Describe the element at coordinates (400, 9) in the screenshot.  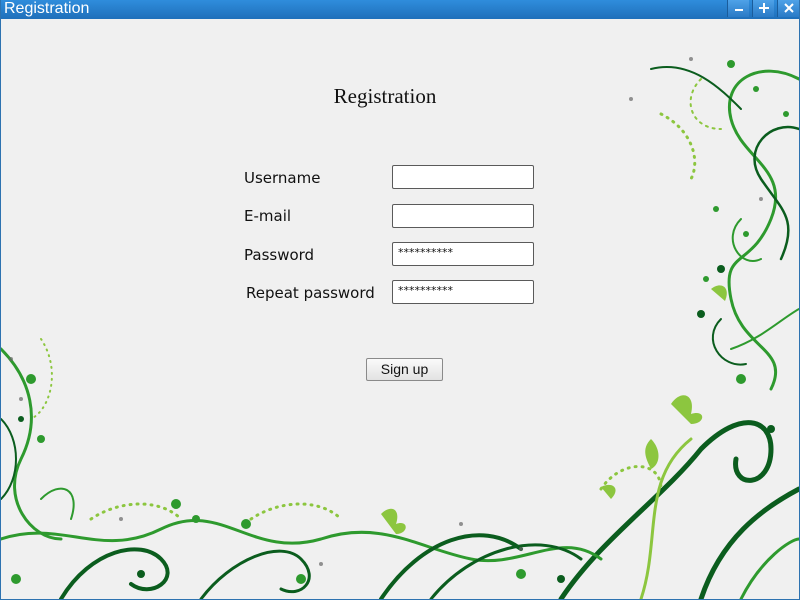
I see `title-bar: Registration` at that location.